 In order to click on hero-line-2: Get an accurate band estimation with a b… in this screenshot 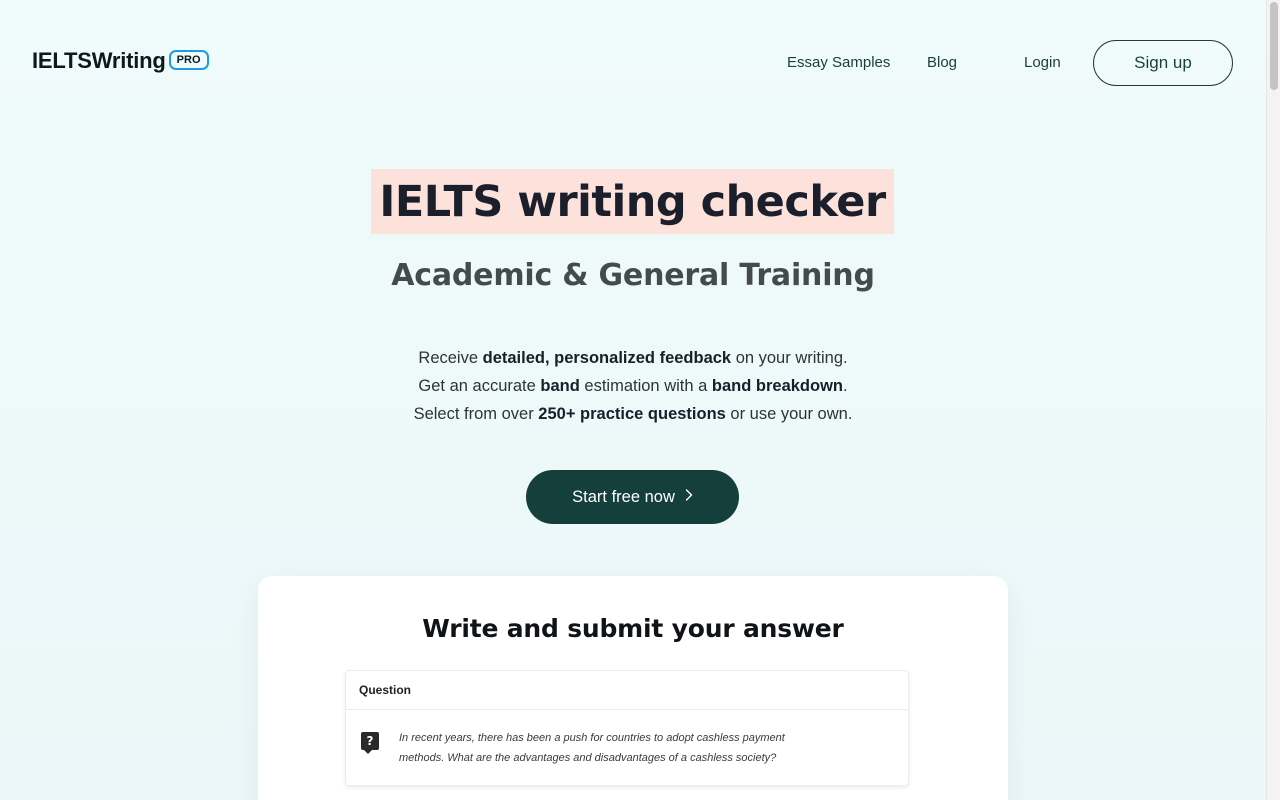, I will do `click(633, 386)`.